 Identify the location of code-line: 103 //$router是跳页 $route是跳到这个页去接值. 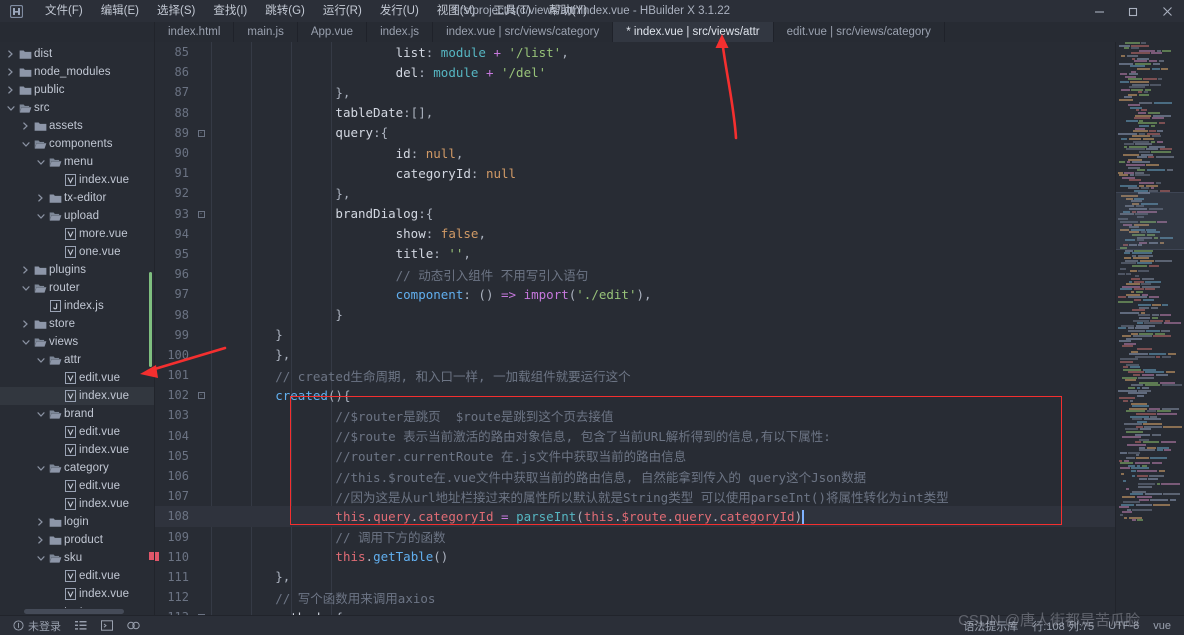
(635, 415).